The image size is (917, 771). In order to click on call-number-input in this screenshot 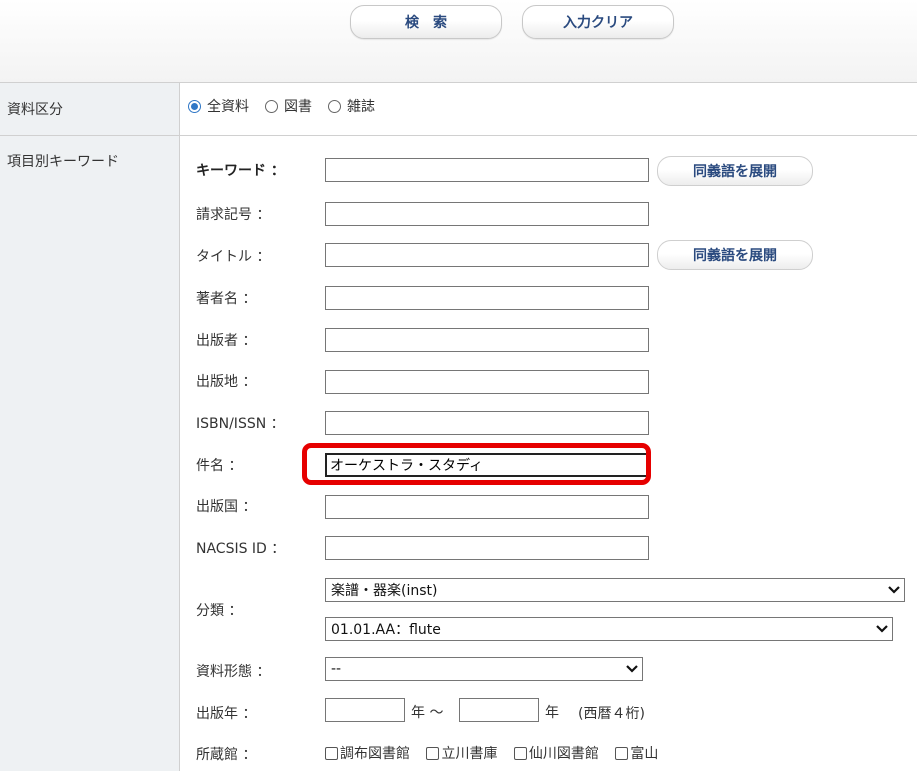, I will do `click(487, 214)`.